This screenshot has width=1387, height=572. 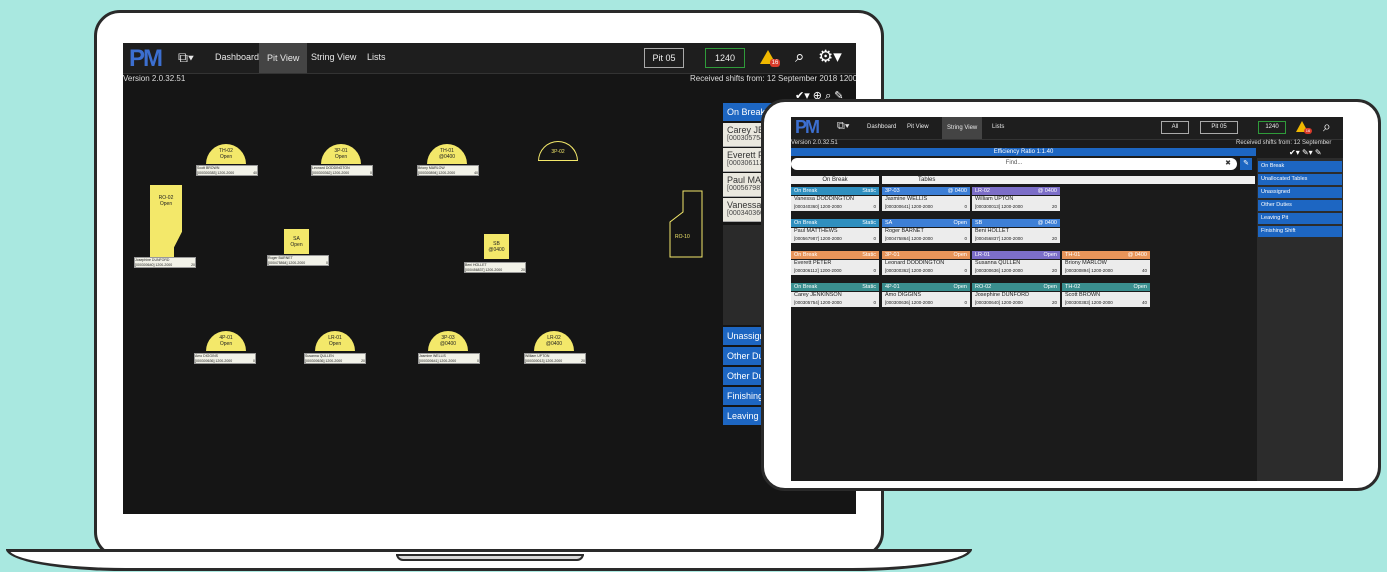 I want to click on tablet-windows-menu-icon: ⧉▾, so click(x=843, y=126).